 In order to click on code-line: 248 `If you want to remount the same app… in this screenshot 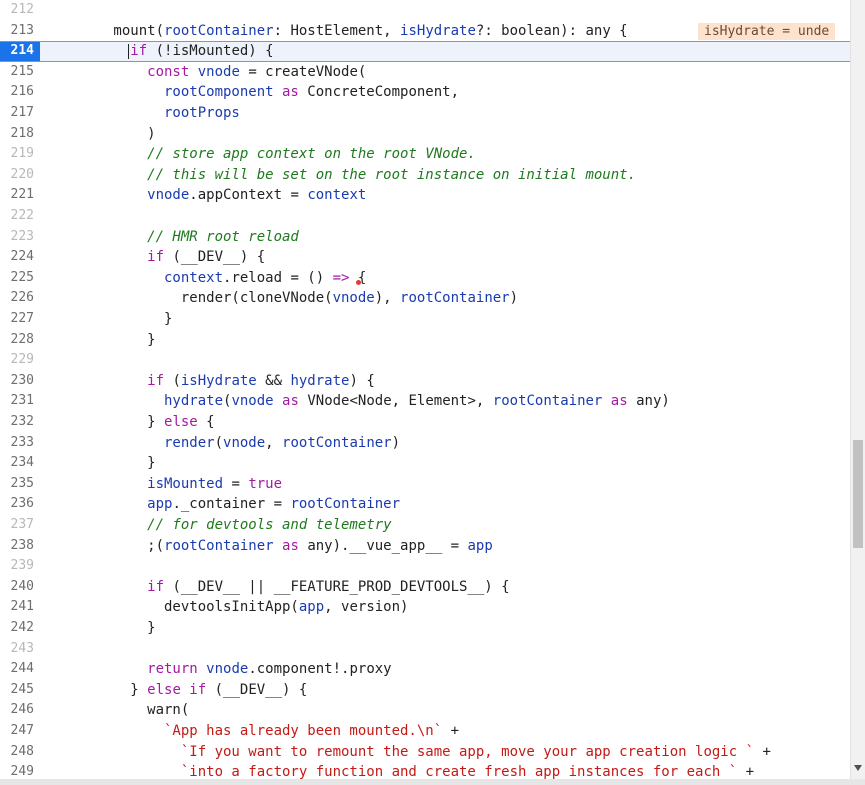, I will do `click(425, 752)`.